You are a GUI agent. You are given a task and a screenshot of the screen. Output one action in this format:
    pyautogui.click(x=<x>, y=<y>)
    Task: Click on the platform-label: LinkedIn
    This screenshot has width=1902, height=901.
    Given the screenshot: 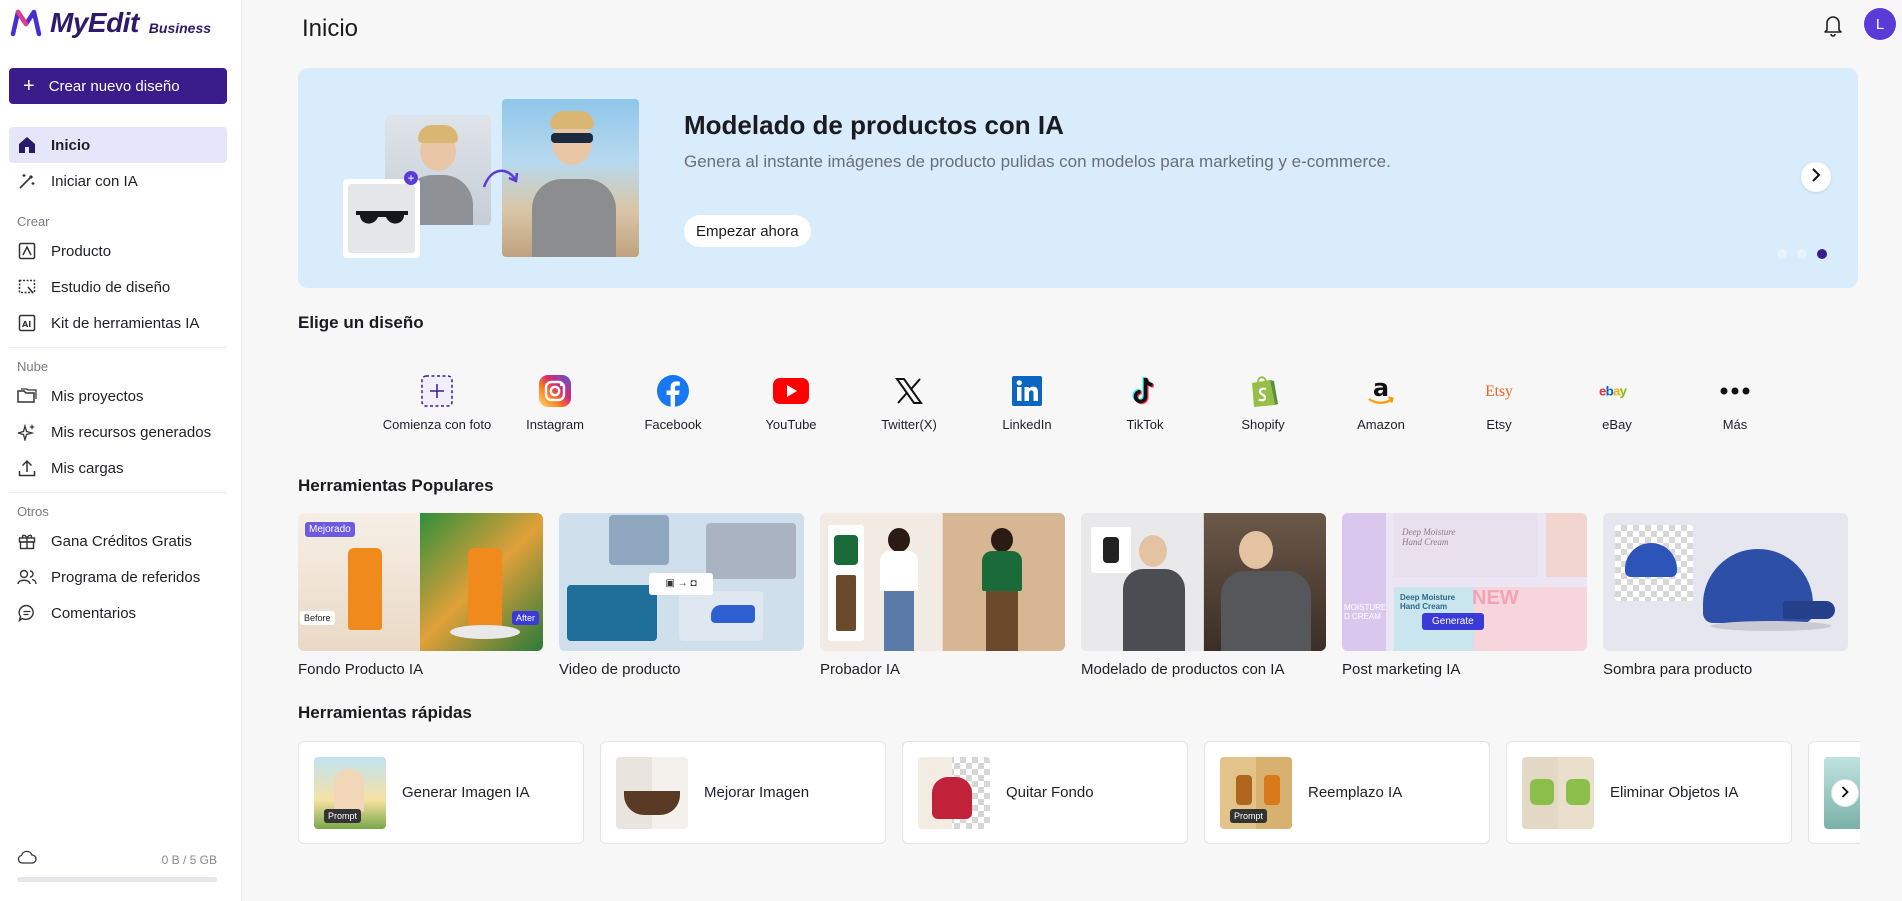 What is the action you would take?
    pyautogui.click(x=1027, y=424)
    